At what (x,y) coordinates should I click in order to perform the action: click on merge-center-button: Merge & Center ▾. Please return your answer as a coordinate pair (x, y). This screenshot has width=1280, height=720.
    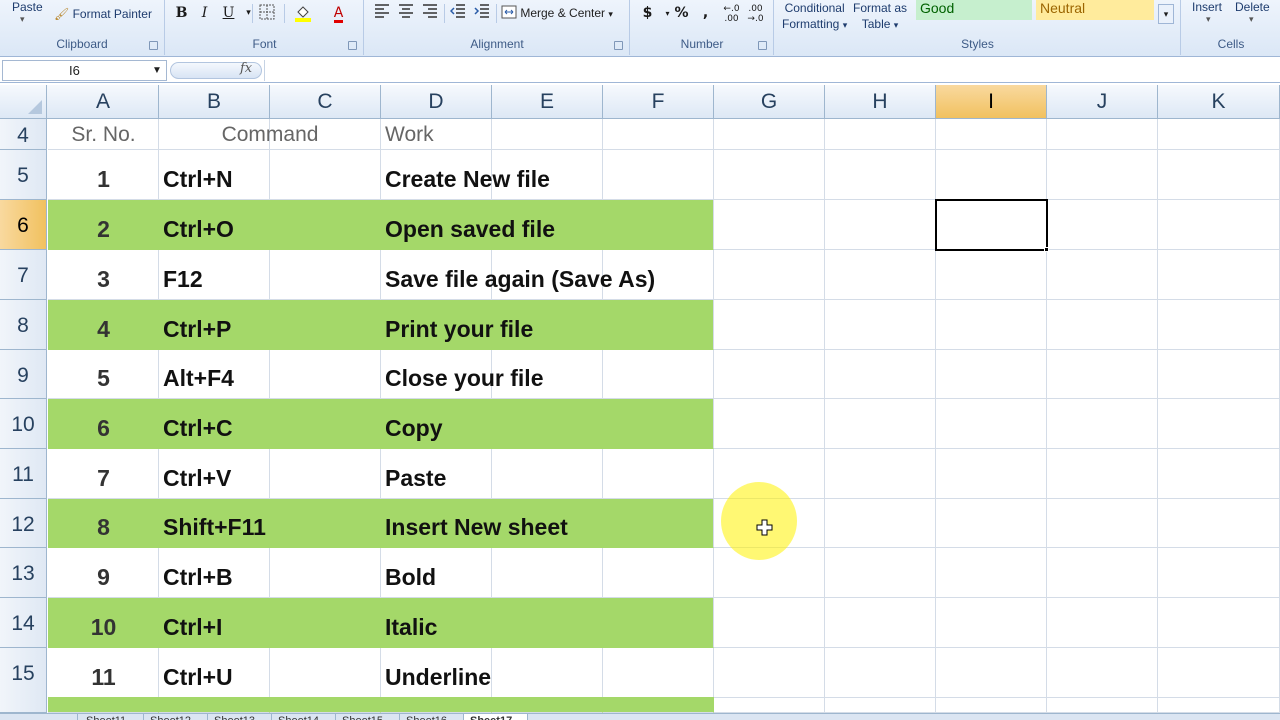
    Looking at the image, I should click on (557, 12).